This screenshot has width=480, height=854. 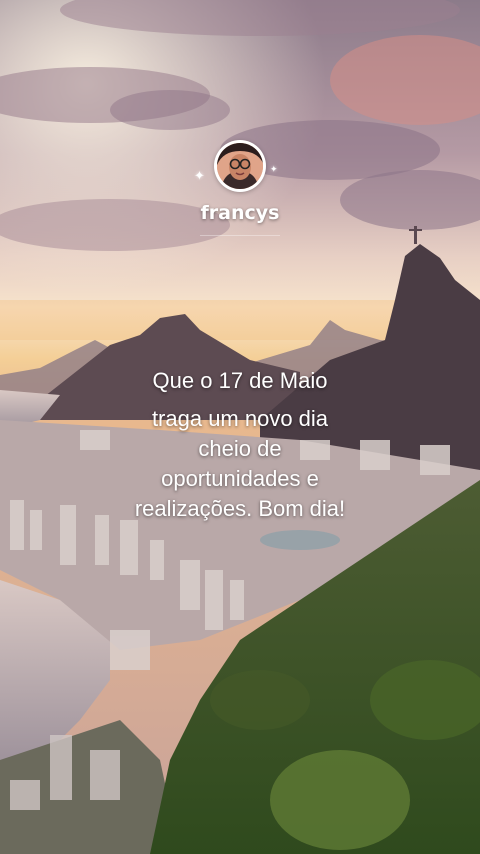 What do you see at coordinates (240, 478) in the screenshot?
I see `message-line: oportunidades e` at bounding box center [240, 478].